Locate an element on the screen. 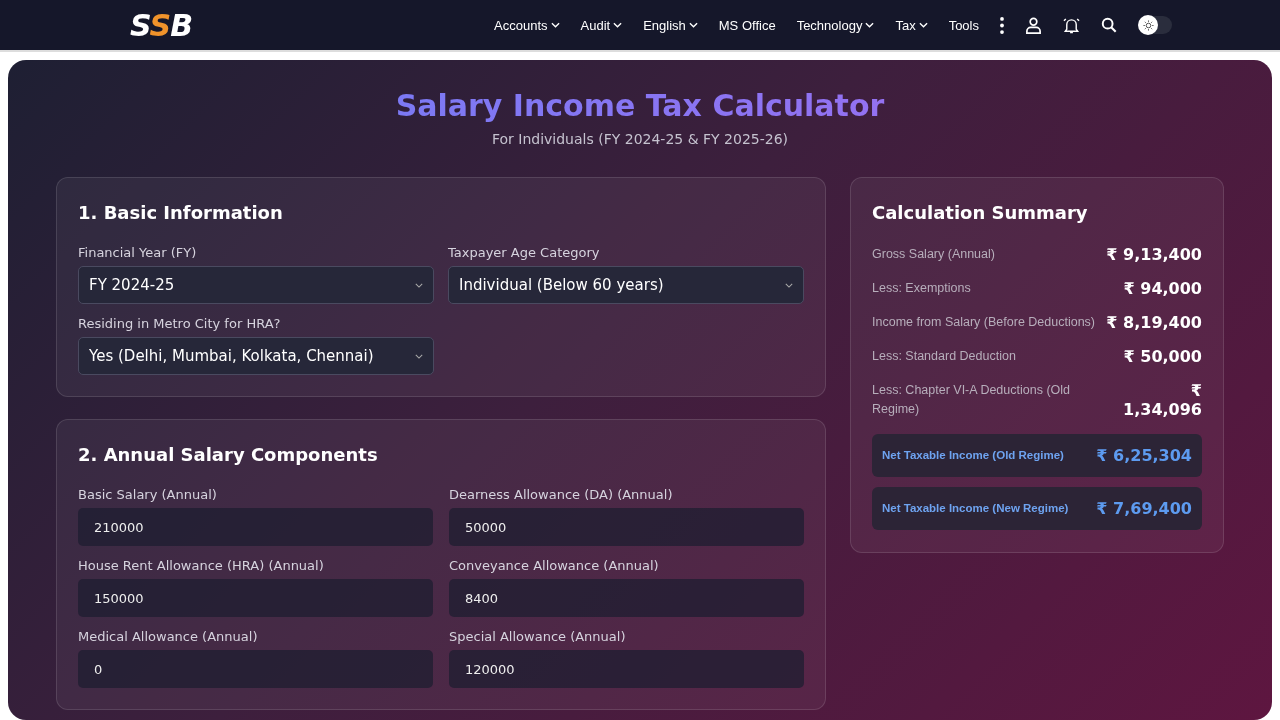  input-field: 0 is located at coordinates (255, 669).